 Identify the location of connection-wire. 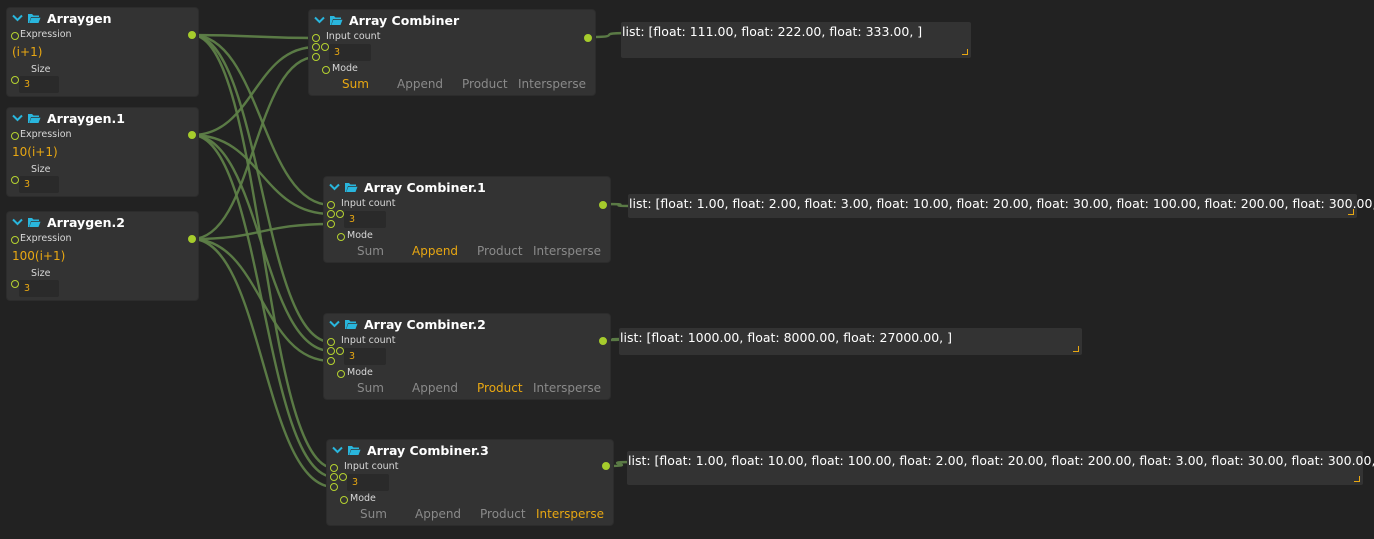
(261, 174).